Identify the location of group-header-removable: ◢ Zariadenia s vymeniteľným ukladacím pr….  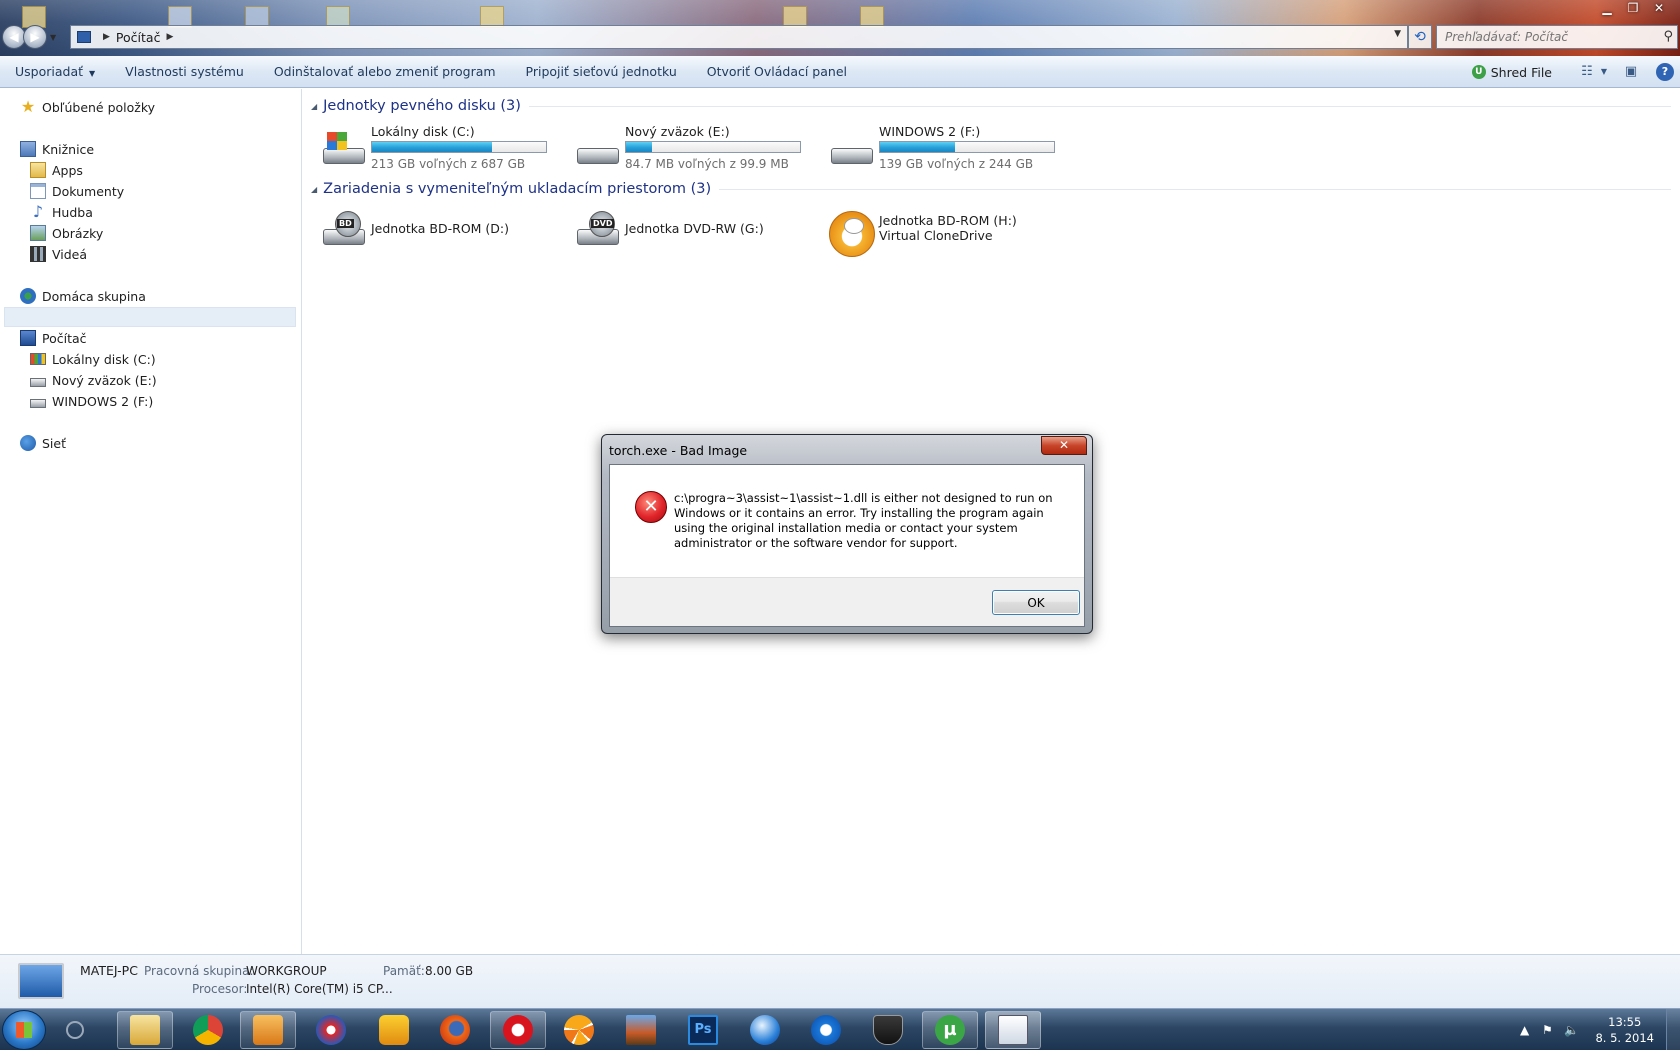
(991, 189).